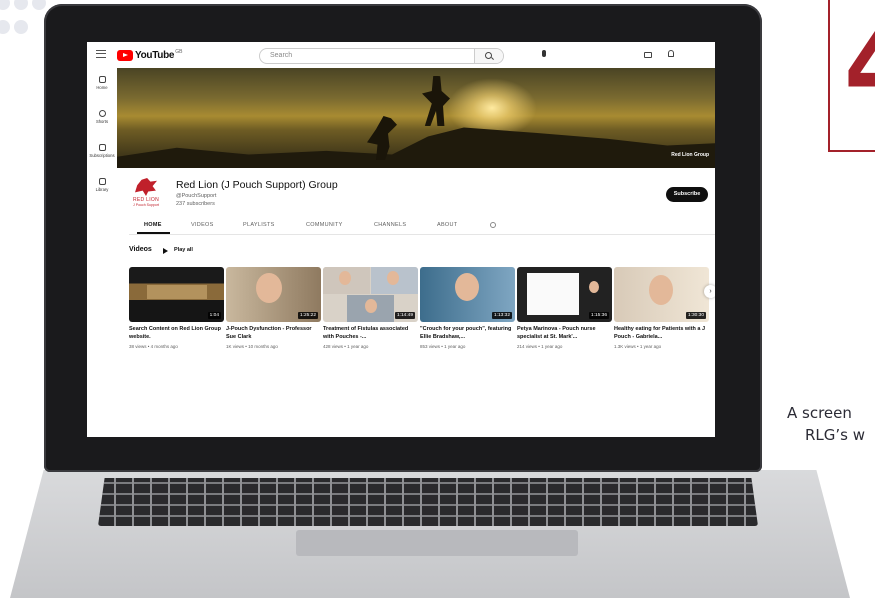 This screenshot has height=598, width=875. Describe the element at coordinates (381, 56) in the screenshot. I see `search-input: Search` at that location.